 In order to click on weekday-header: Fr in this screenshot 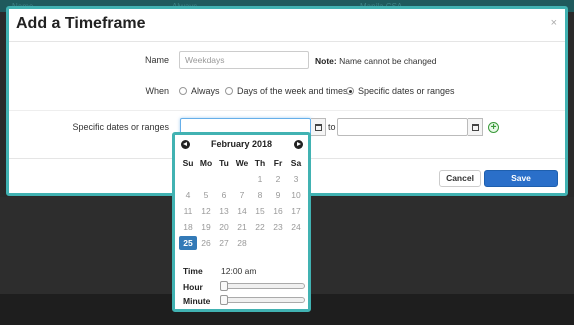, I will do `click(278, 163)`.